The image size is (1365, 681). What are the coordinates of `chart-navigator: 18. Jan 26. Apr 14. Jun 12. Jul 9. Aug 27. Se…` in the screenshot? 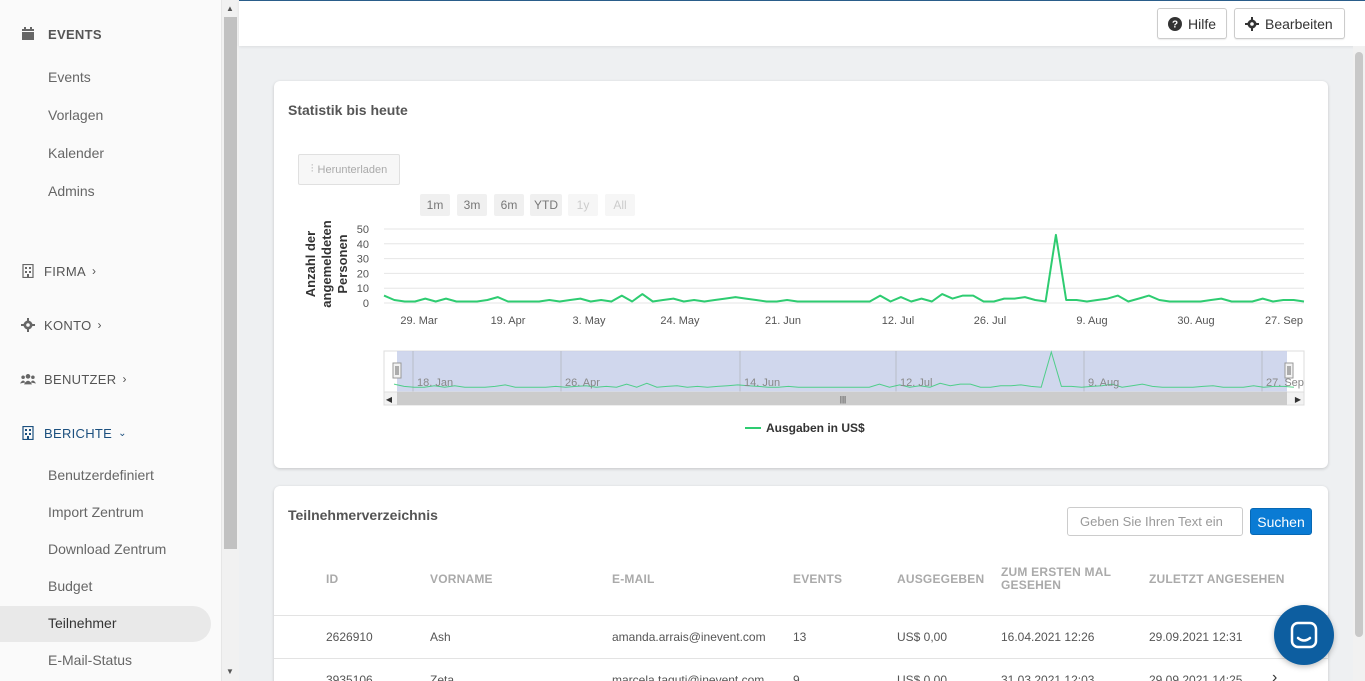 It's located at (844, 378).